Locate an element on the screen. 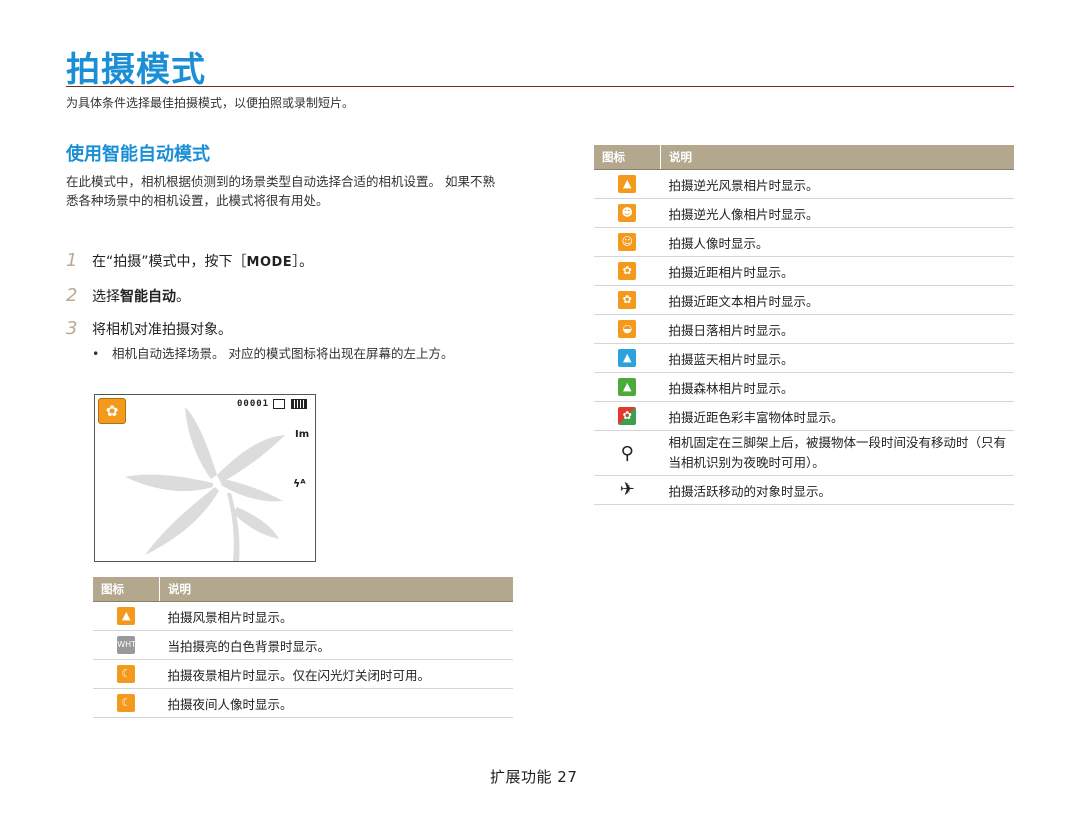 The height and width of the screenshot is (815, 1080). backlit-portrait-icon: ☻ is located at coordinates (627, 213).